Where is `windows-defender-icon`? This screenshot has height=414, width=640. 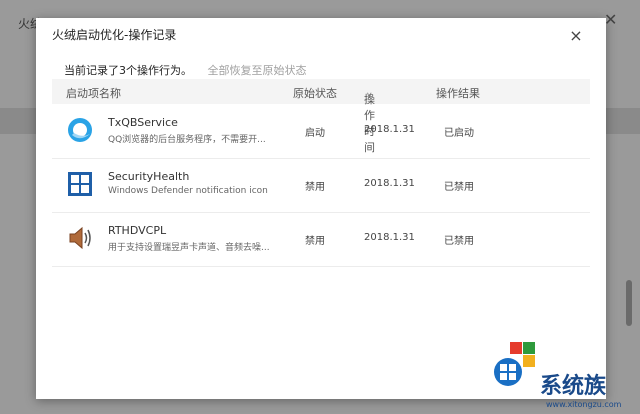
windows-defender-icon is located at coordinates (80, 184).